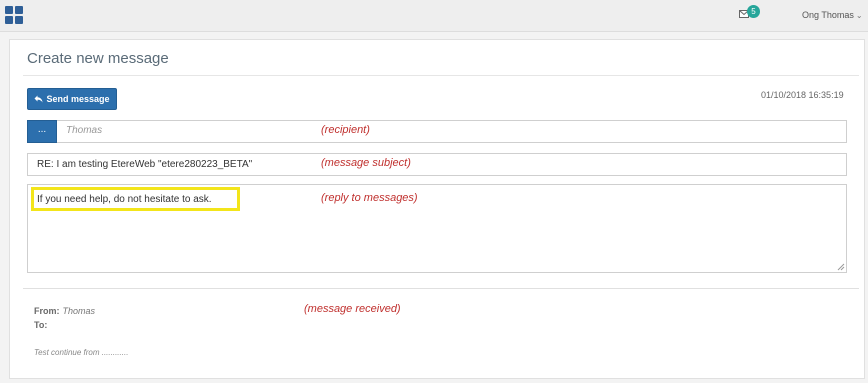 The width and height of the screenshot is (868, 383). What do you see at coordinates (352, 309) in the screenshot?
I see `received-annotation: (message received)` at bounding box center [352, 309].